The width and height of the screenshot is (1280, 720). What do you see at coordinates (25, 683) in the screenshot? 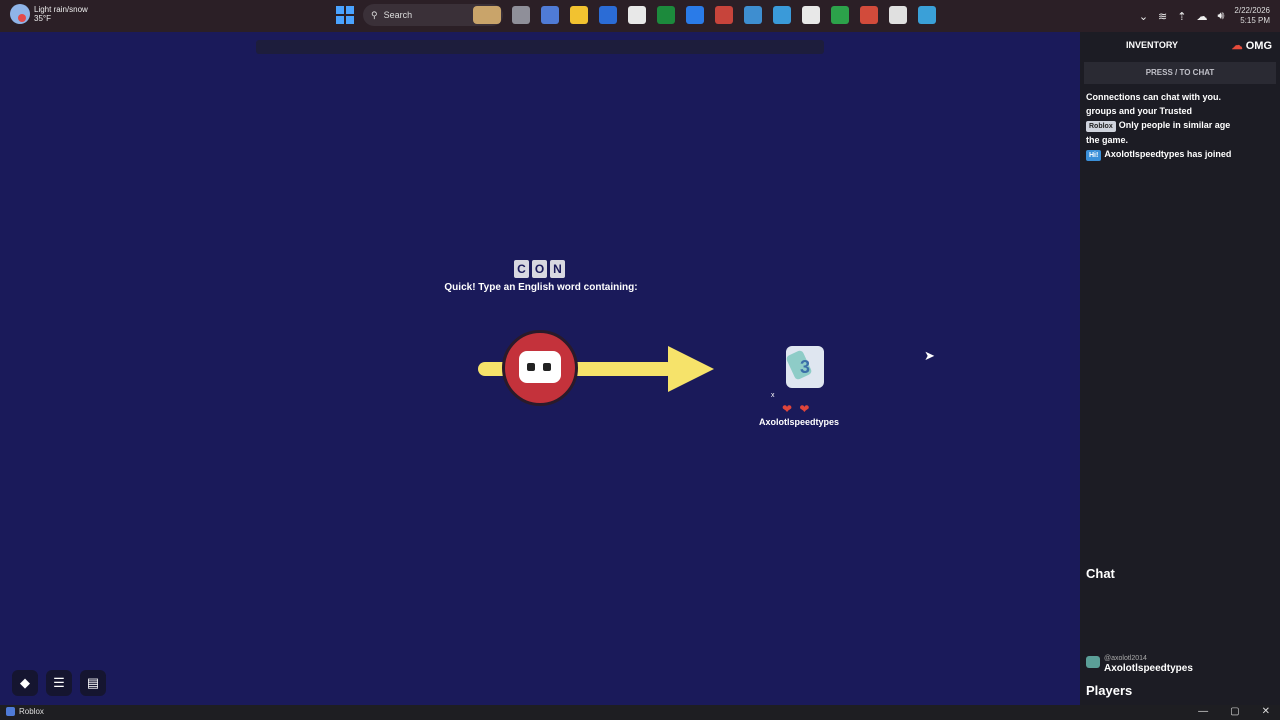
I see `roblox-logo-button: ◆` at bounding box center [25, 683].